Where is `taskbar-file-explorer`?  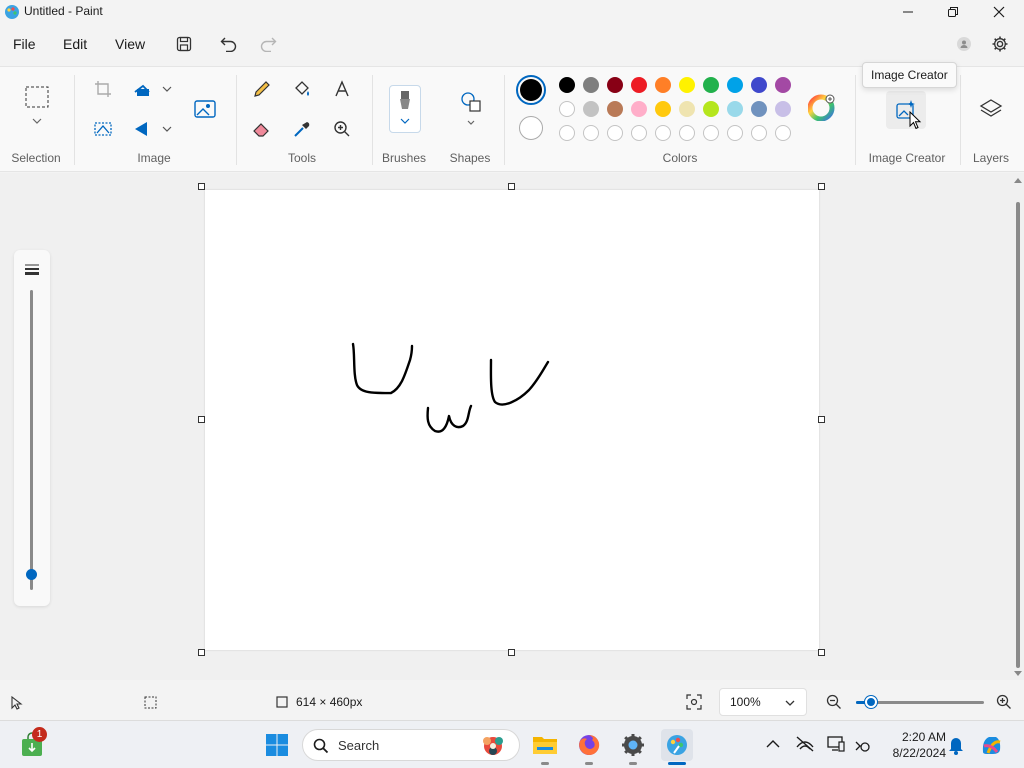
taskbar-file-explorer is located at coordinates (545, 745).